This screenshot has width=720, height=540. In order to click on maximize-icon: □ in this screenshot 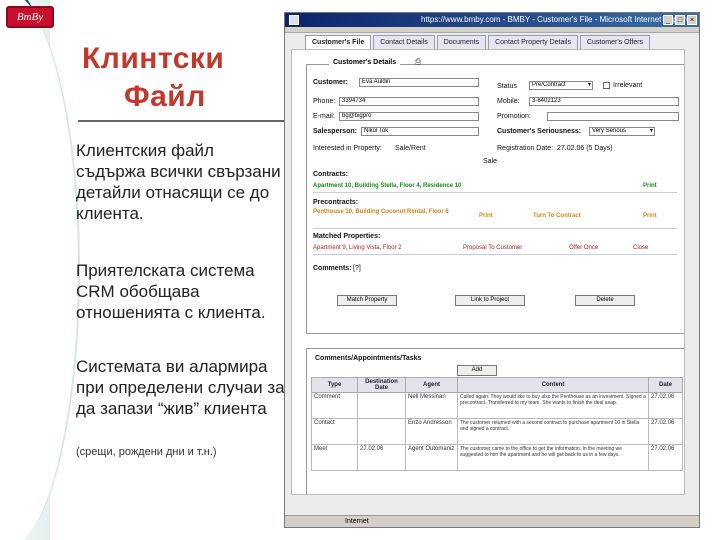, I will do `click(680, 20)`.